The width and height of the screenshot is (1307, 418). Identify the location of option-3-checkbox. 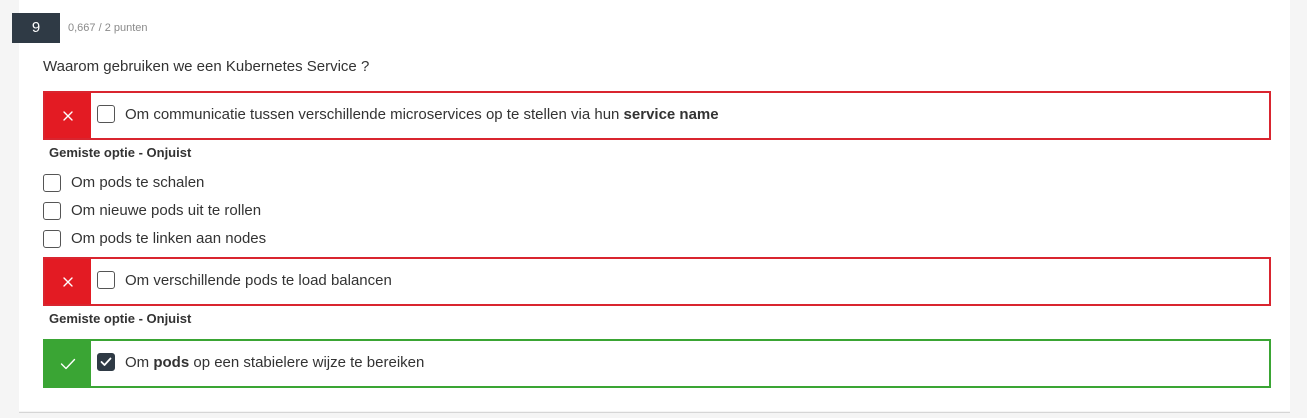
(52, 211).